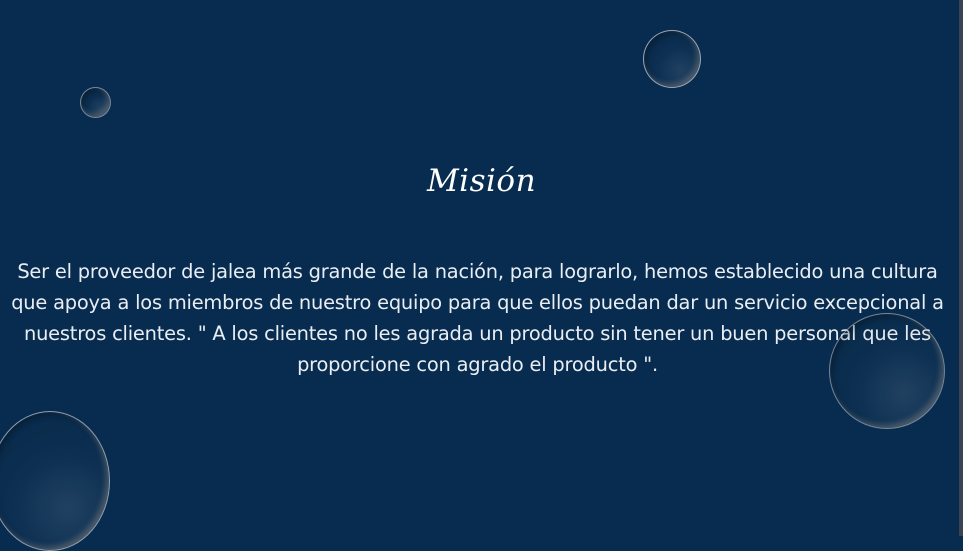 The width and height of the screenshot is (963, 551). I want to click on mission-title: Misión, so click(481, 181).